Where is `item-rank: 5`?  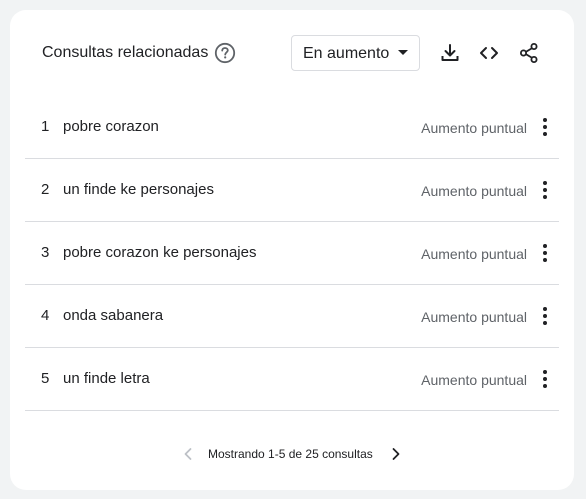 item-rank: 5 is located at coordinates (45, 378).